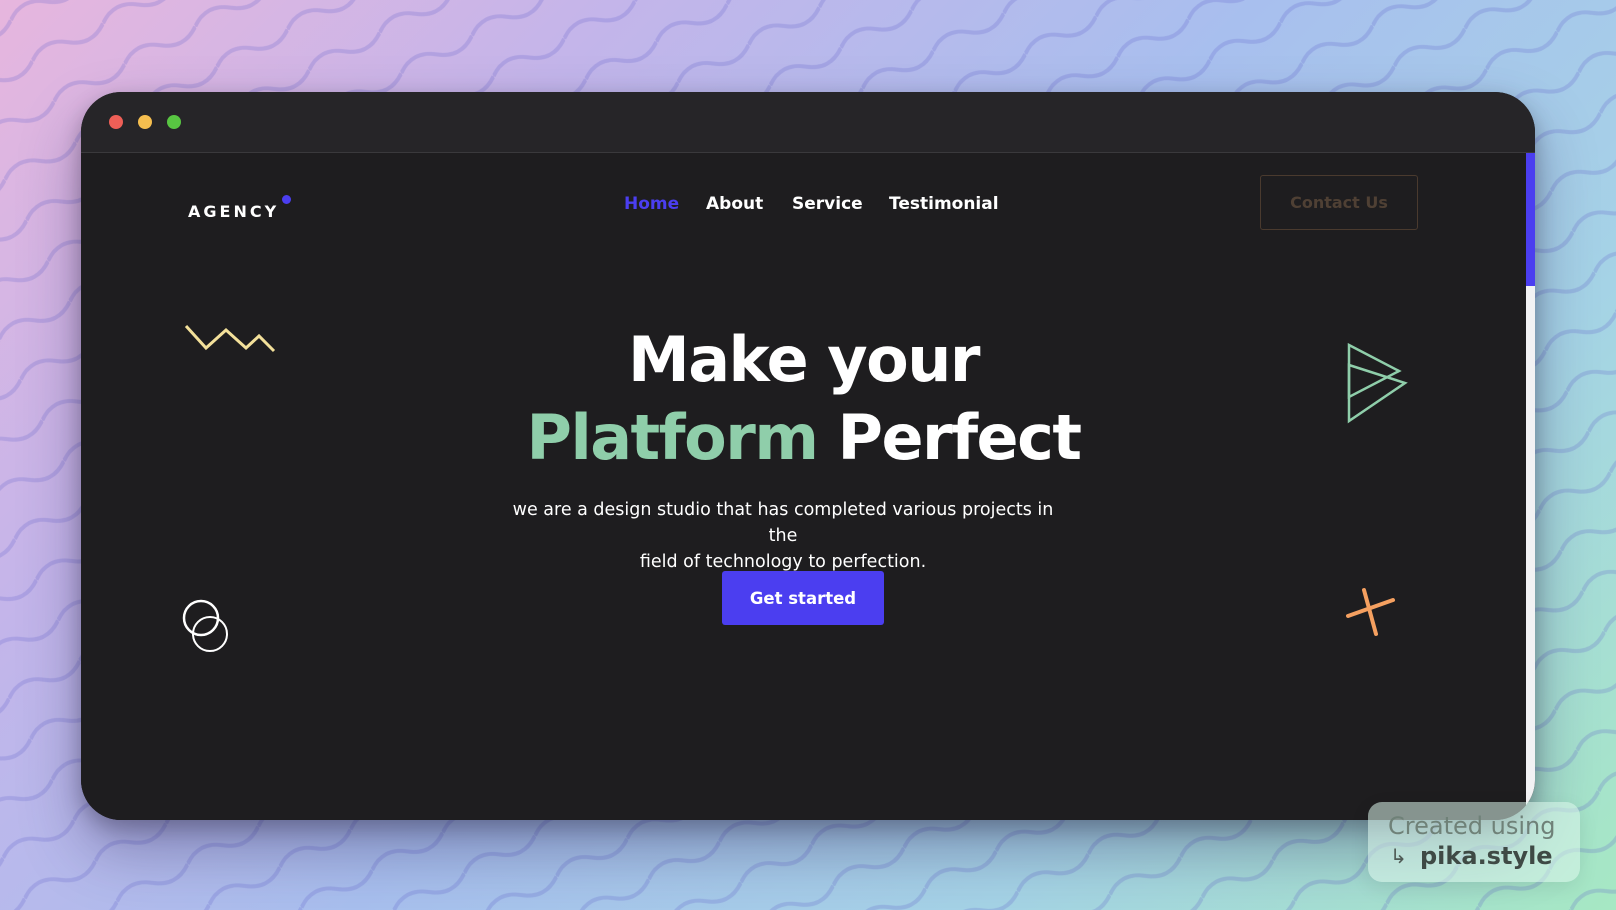 The height and width of the screenshot is (910, 1616). I want to click on minimize-window-button, so click(145, 122).